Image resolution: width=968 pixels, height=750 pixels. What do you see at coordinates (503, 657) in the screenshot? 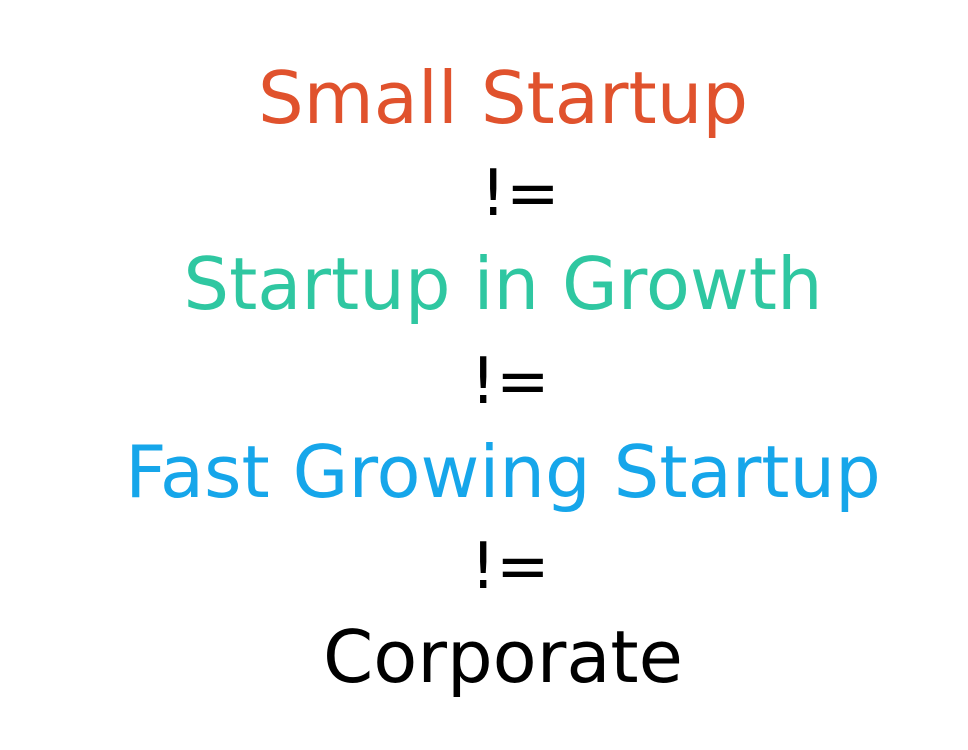
I see `stage-corporate: Corporate` at bounding box center [503, 657].